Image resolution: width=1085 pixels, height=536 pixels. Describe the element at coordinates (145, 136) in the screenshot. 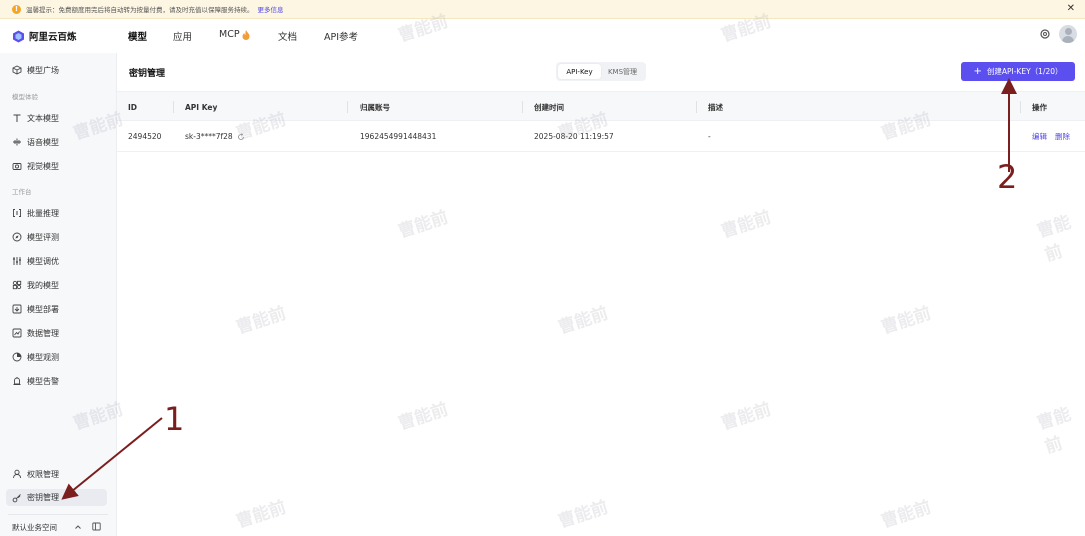

I see `cell-id: 2494520` at that location.